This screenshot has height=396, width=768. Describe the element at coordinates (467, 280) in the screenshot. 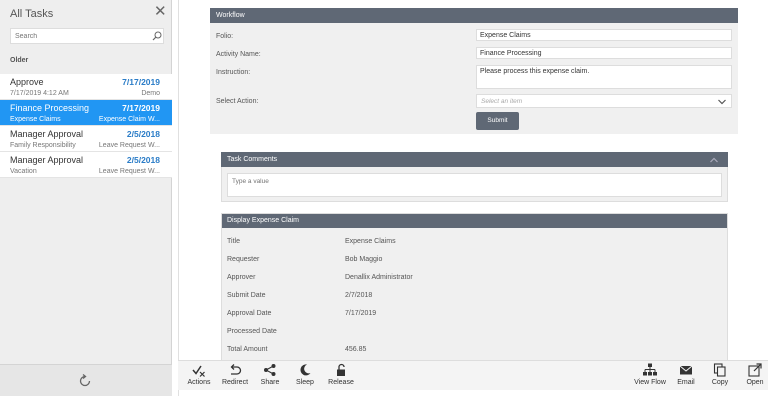

I see `expense-row: Approver Denallix Administrator` at that location.